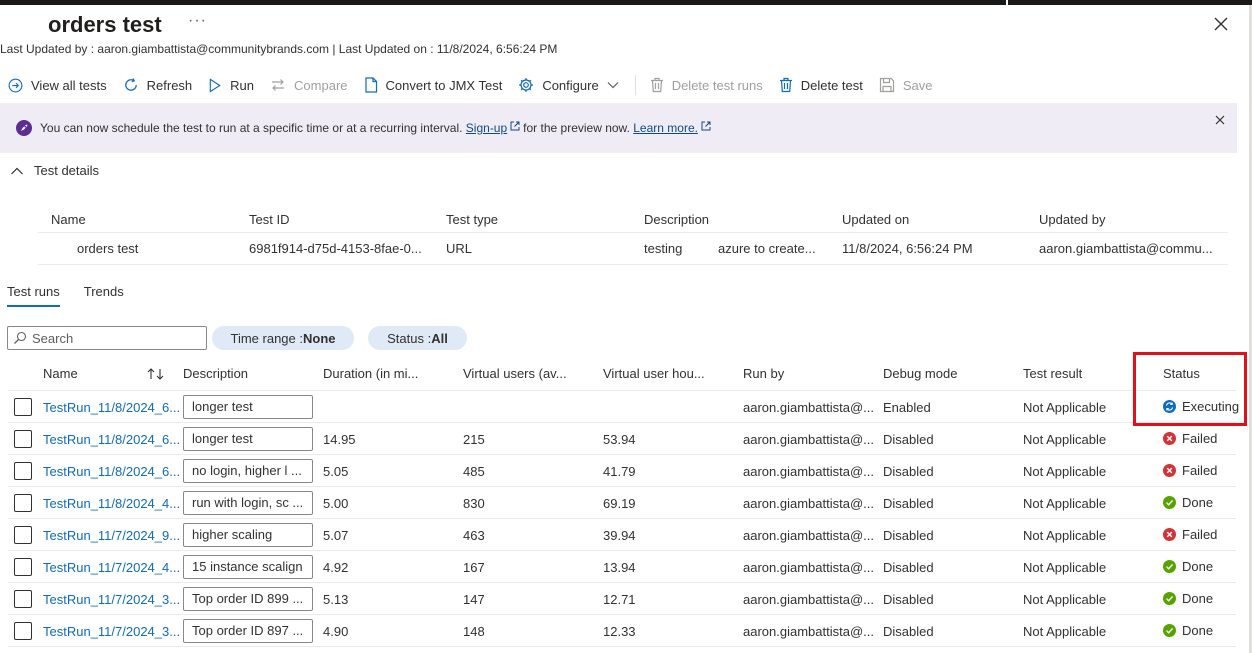 Image resolution: width=1252 pixels, height=653 pixels. Describe the element at coordinates (231, 85) in the screenshot. I see `run-button: Run` at that location.